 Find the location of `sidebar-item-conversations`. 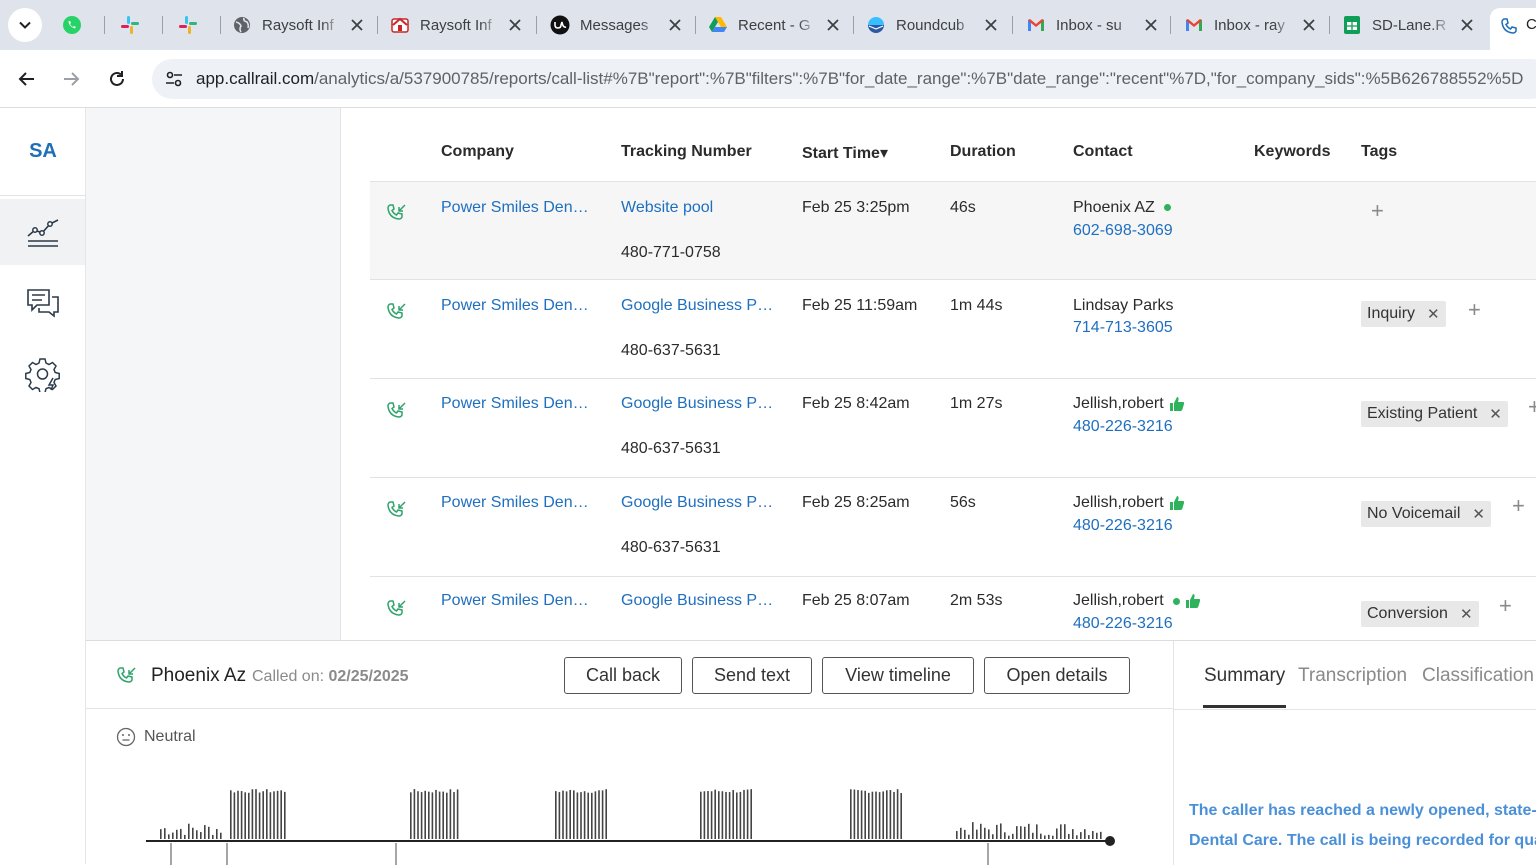

sidebar-item-conversations is located at coordinates (42, 303).